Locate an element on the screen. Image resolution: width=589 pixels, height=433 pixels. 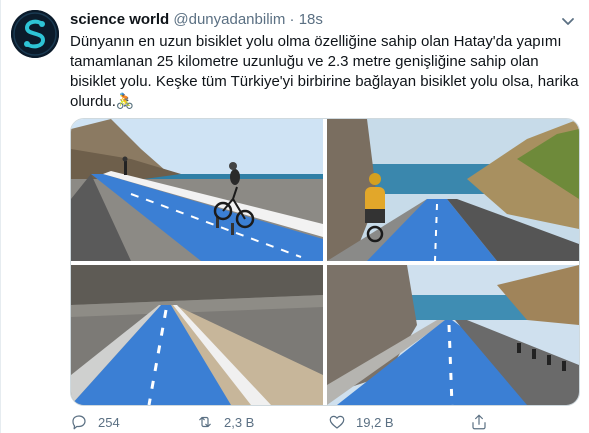
reply-icon is located at coordinates (79, 422).